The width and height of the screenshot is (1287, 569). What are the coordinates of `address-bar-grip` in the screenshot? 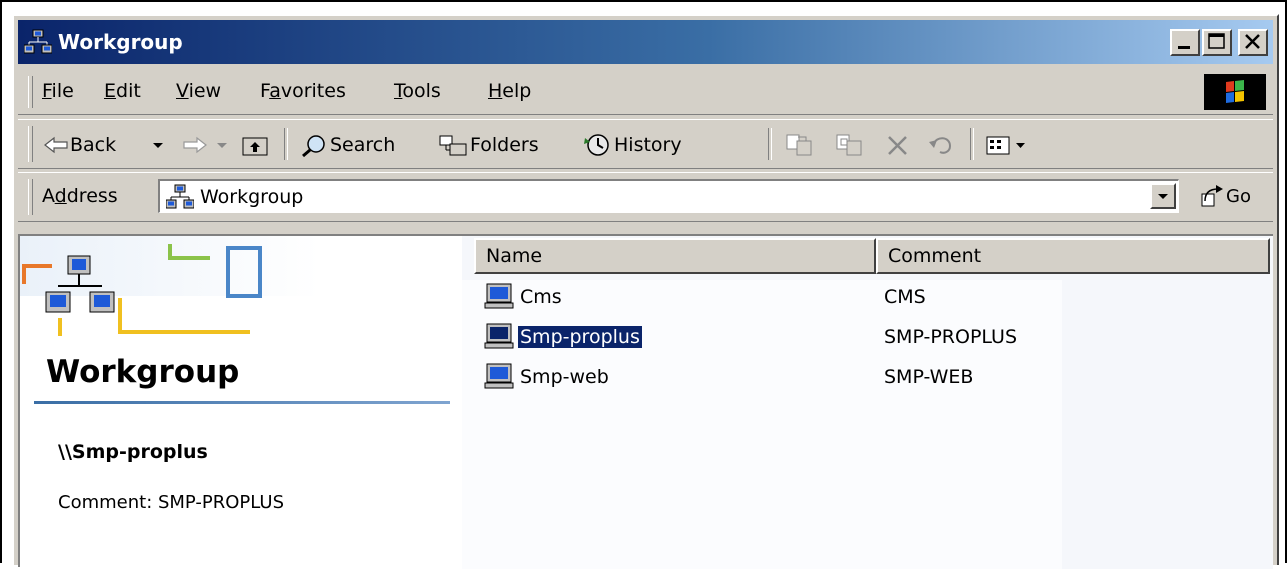 It's located at (30, 197).